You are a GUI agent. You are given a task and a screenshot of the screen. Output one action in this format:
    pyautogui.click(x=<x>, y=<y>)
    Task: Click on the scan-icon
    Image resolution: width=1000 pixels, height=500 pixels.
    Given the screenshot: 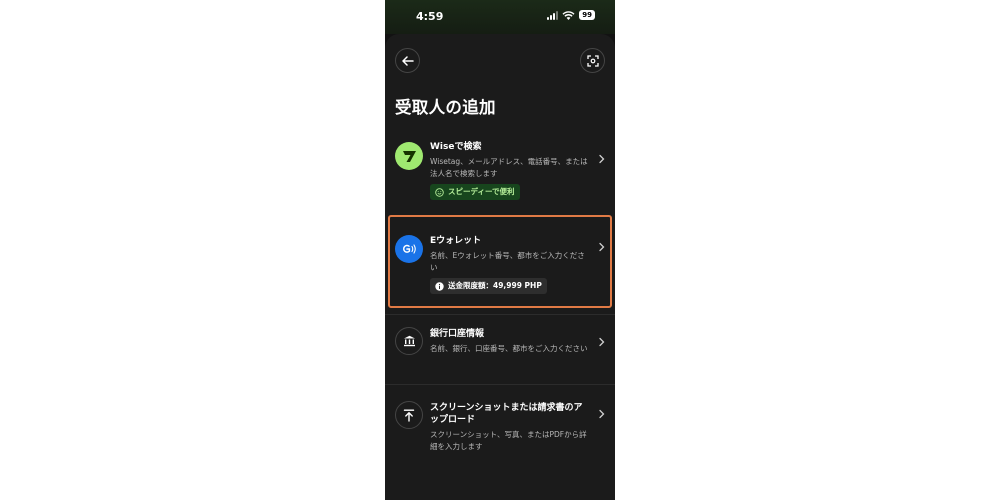 What is the action you would take?
    pyautogui.click(x=592, y=60)
    